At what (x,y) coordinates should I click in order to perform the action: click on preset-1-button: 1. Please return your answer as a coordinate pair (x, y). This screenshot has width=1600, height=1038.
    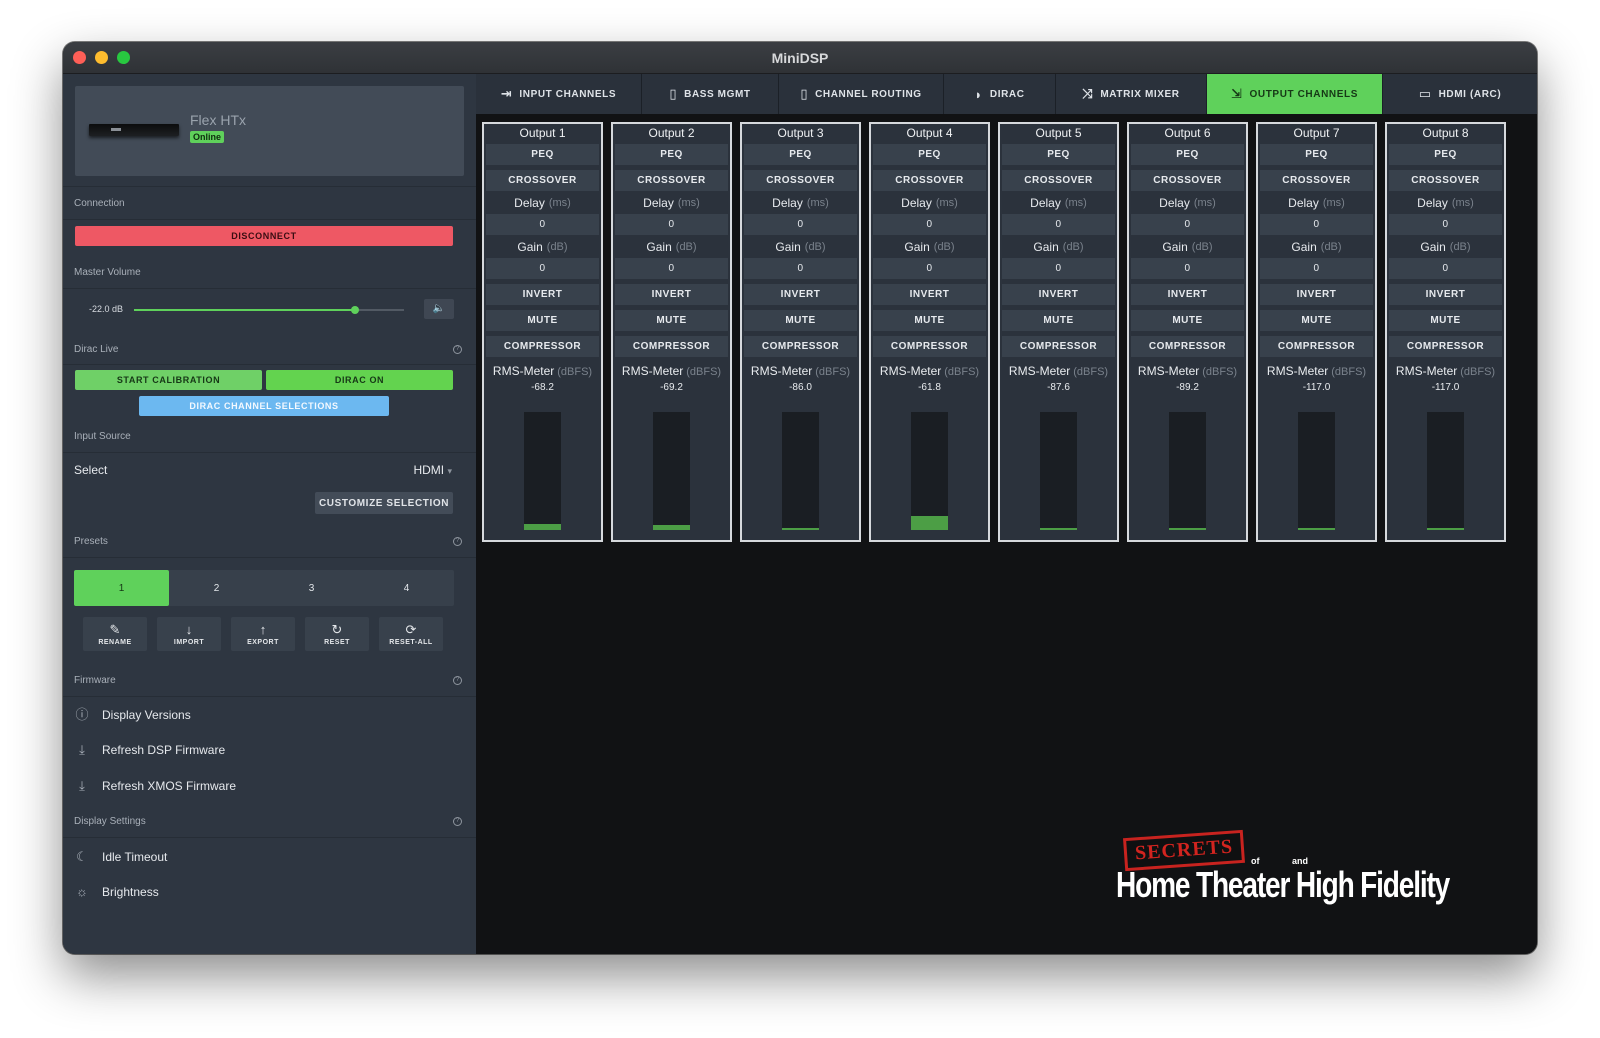
    Looking at the image, I should click on (121, 588).